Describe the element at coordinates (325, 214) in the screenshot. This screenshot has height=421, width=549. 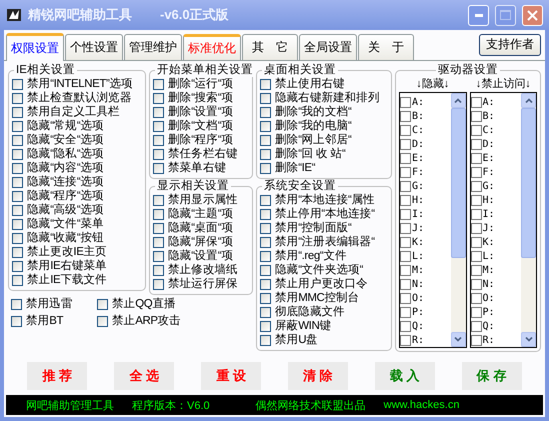
I see `checkbox-label: 禁止停用“本地连接“` at that location.